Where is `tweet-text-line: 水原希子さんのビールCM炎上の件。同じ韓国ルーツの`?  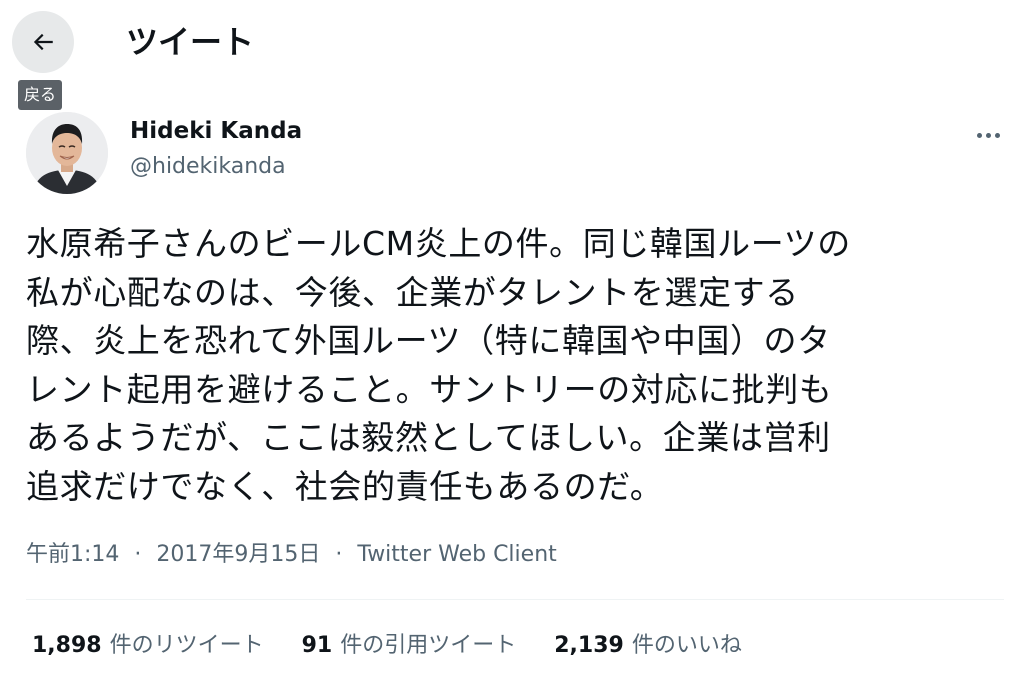
tweet-text-line: 水原希子さんのビールCM炎上の件。同じ韓国ルーツの is located at coordinates (438, 243).